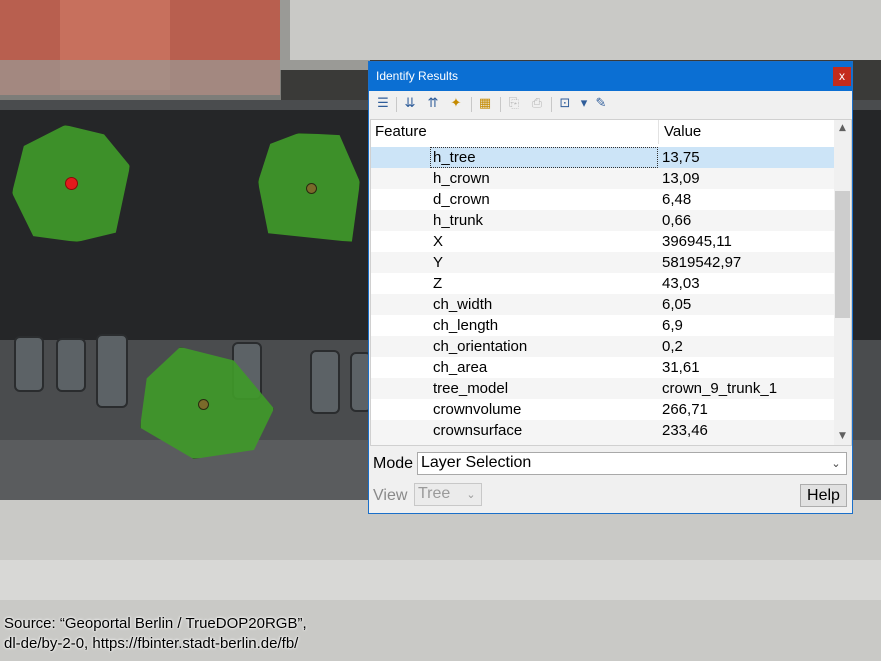  I want to click on scrollbar-thumb, so click(842, 254).